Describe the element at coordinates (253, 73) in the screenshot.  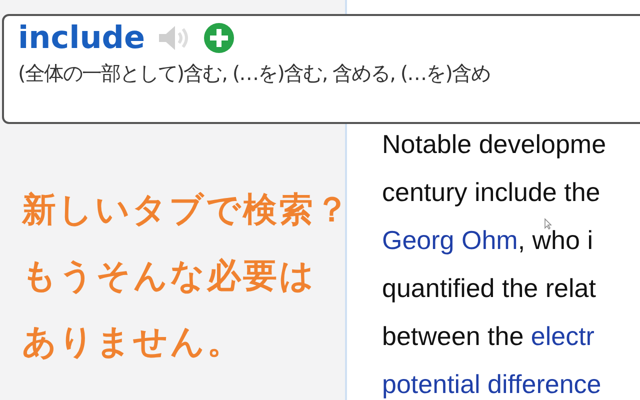
I see `popup-definition: (全体の一部として)含む, (…を)含む, 含める, (…を)含め` at that location.